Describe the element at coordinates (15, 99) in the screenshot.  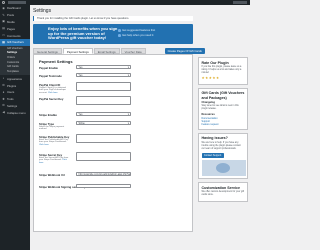
I see `menu-tools: ✚ Tools` at that location.